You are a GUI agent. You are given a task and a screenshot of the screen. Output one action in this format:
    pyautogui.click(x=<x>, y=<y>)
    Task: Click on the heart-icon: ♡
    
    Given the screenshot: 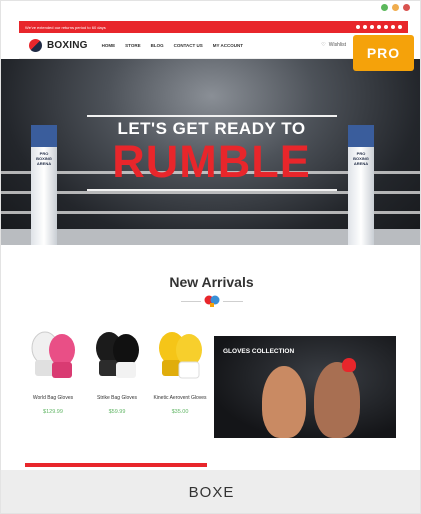 What is the action you would take?
    pyautogui.click(x=323, y=45)
    